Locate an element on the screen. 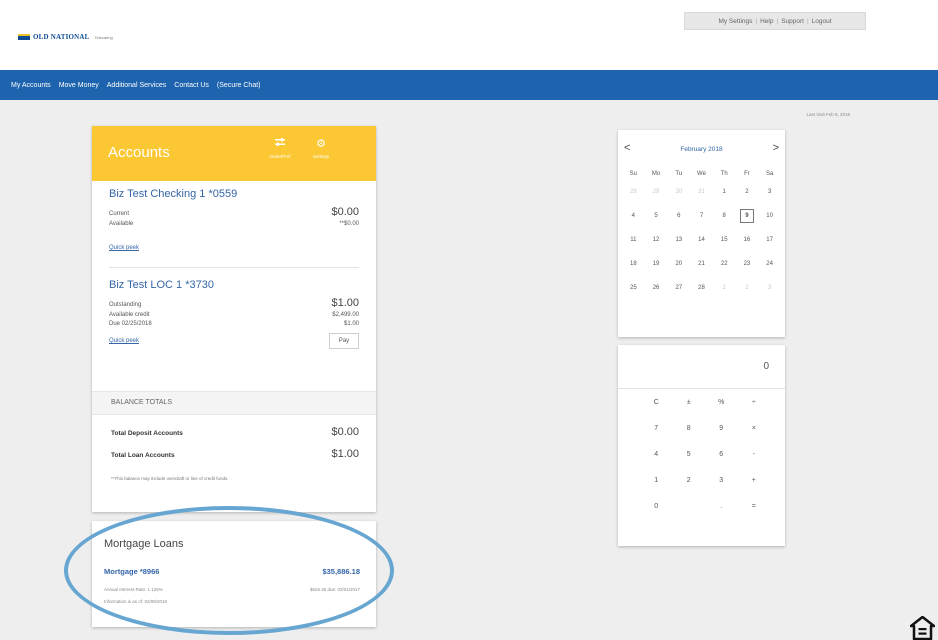  calendar-day: 18 is located at coordinates (633, 269).